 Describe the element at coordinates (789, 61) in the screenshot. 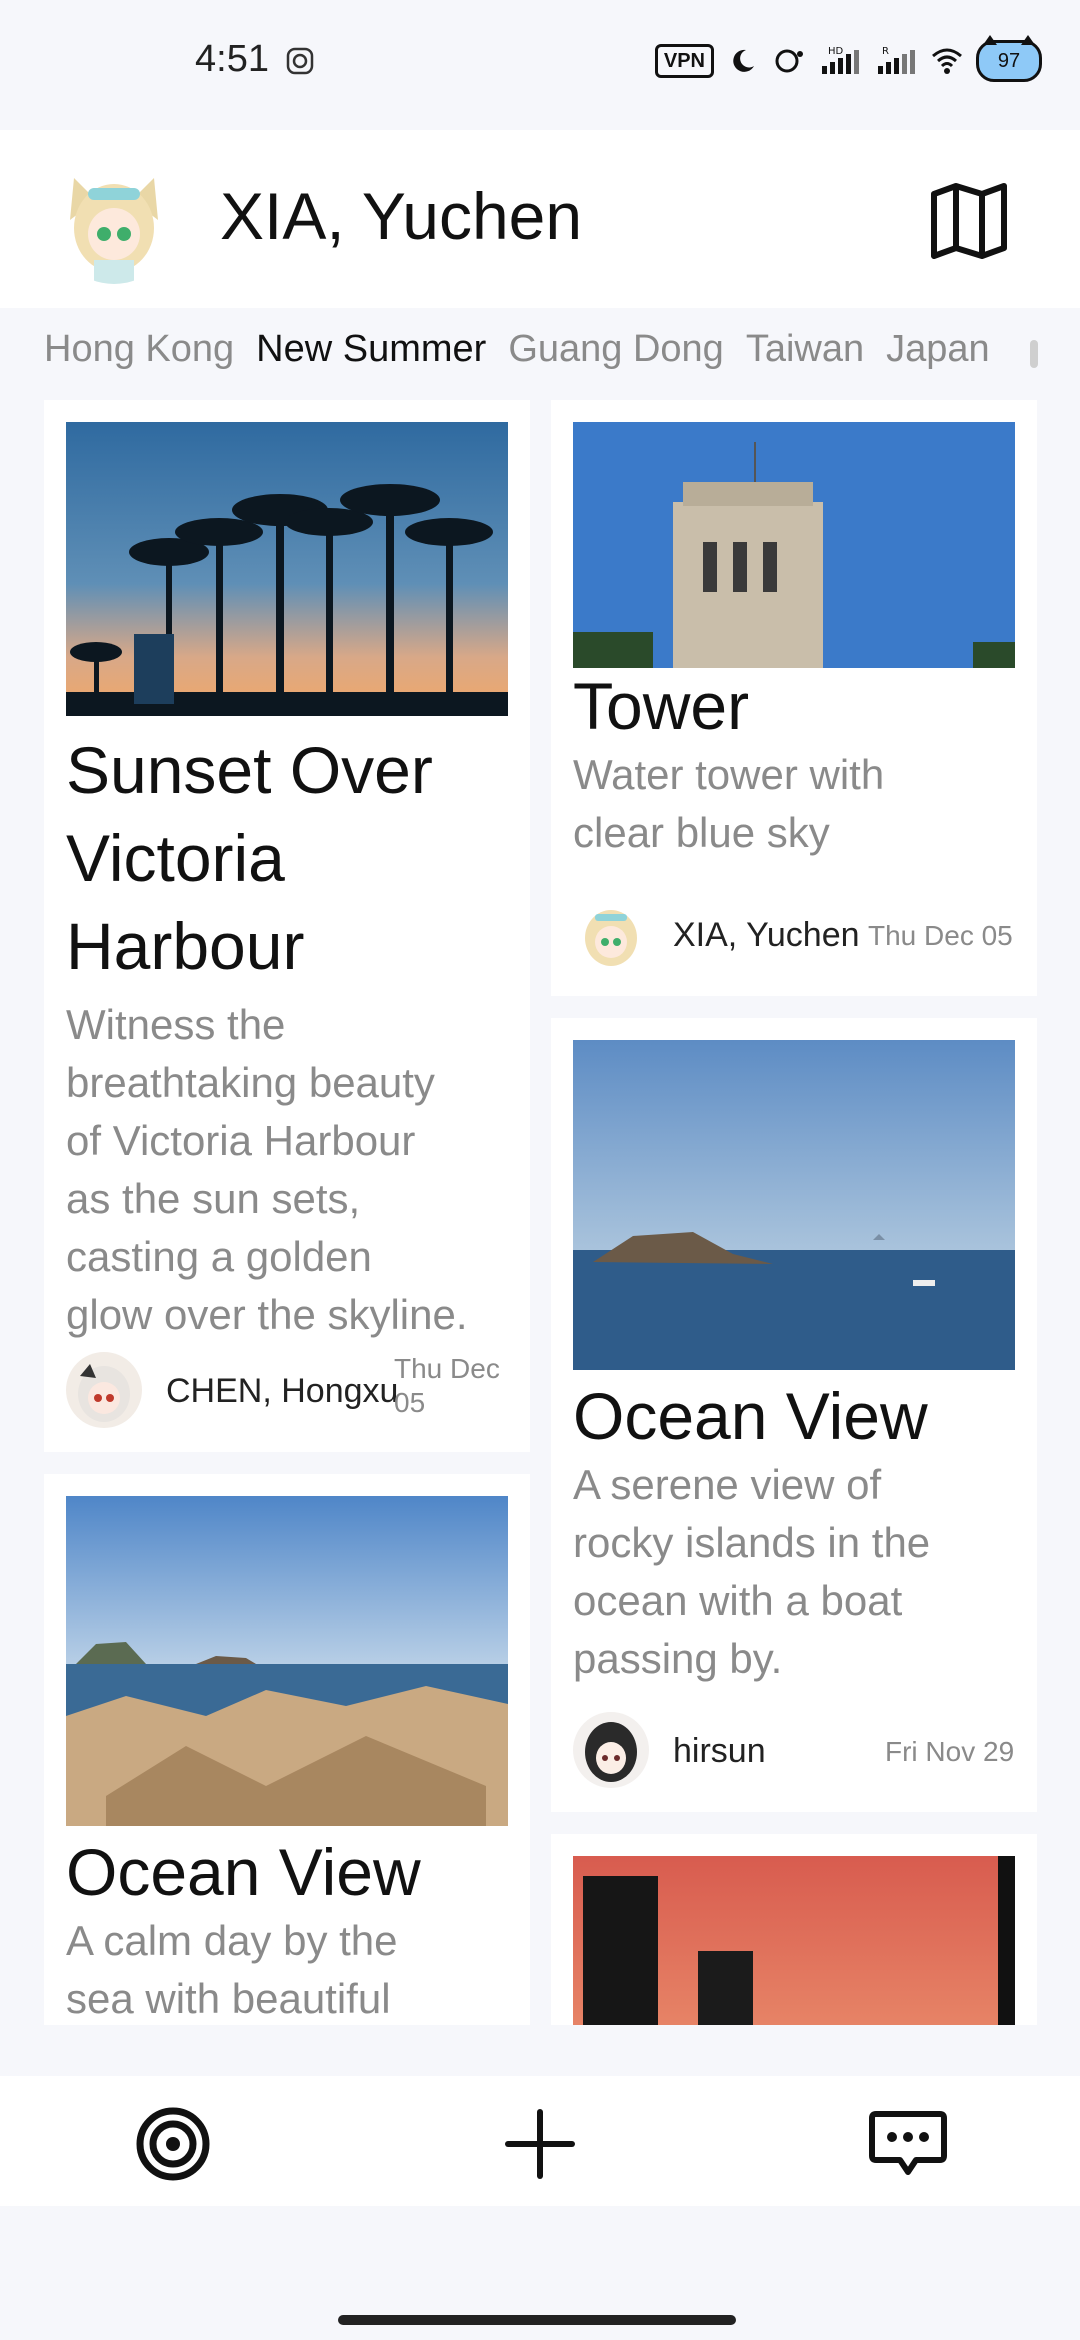

I see `alarm-icon` at that location.